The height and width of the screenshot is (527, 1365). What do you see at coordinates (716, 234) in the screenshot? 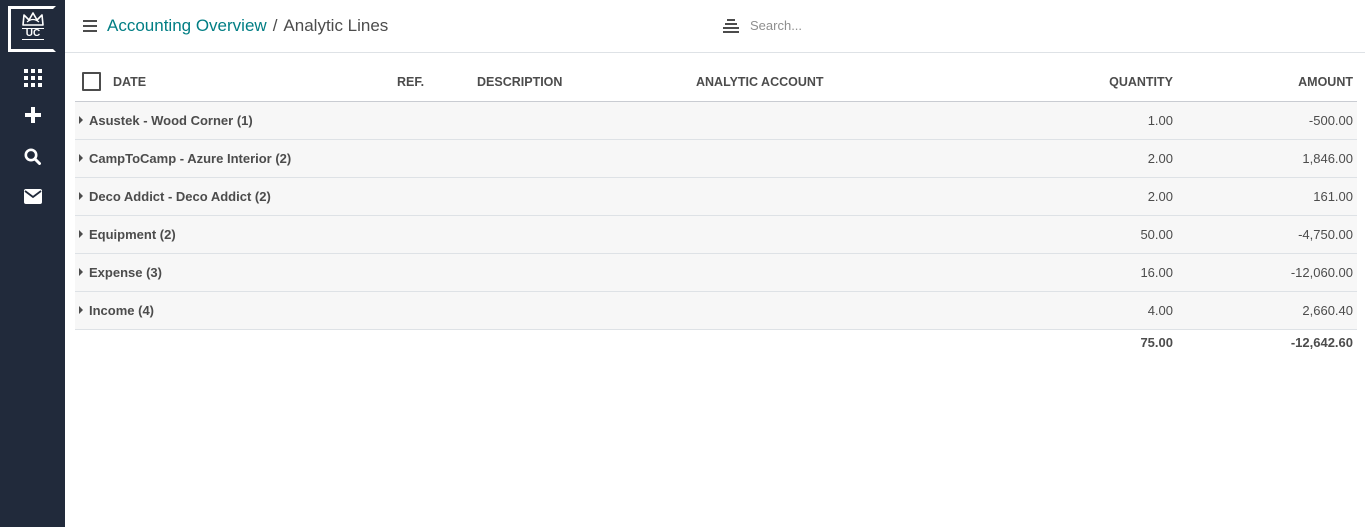
I see `group-row: Equipment (2) 50.00 -4,750.00` at bounding box center [716, 234].